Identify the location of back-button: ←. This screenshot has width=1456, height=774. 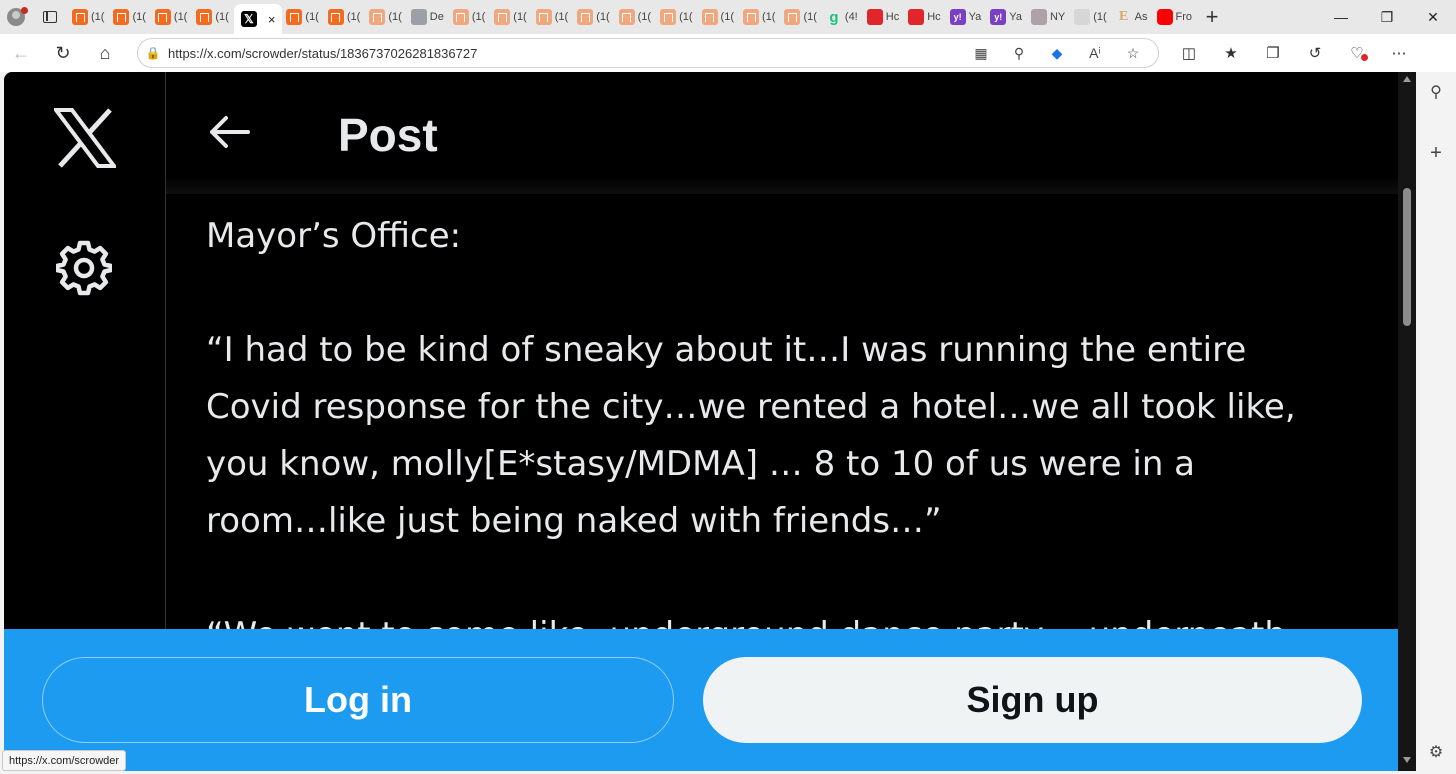
(21, 53).